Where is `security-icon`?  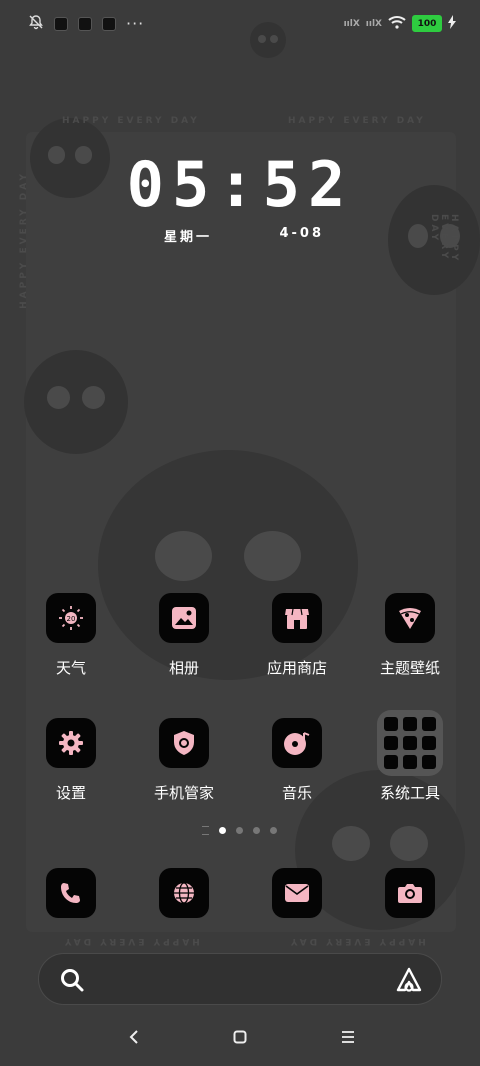
security-icon is located at coordinates (184, 743).